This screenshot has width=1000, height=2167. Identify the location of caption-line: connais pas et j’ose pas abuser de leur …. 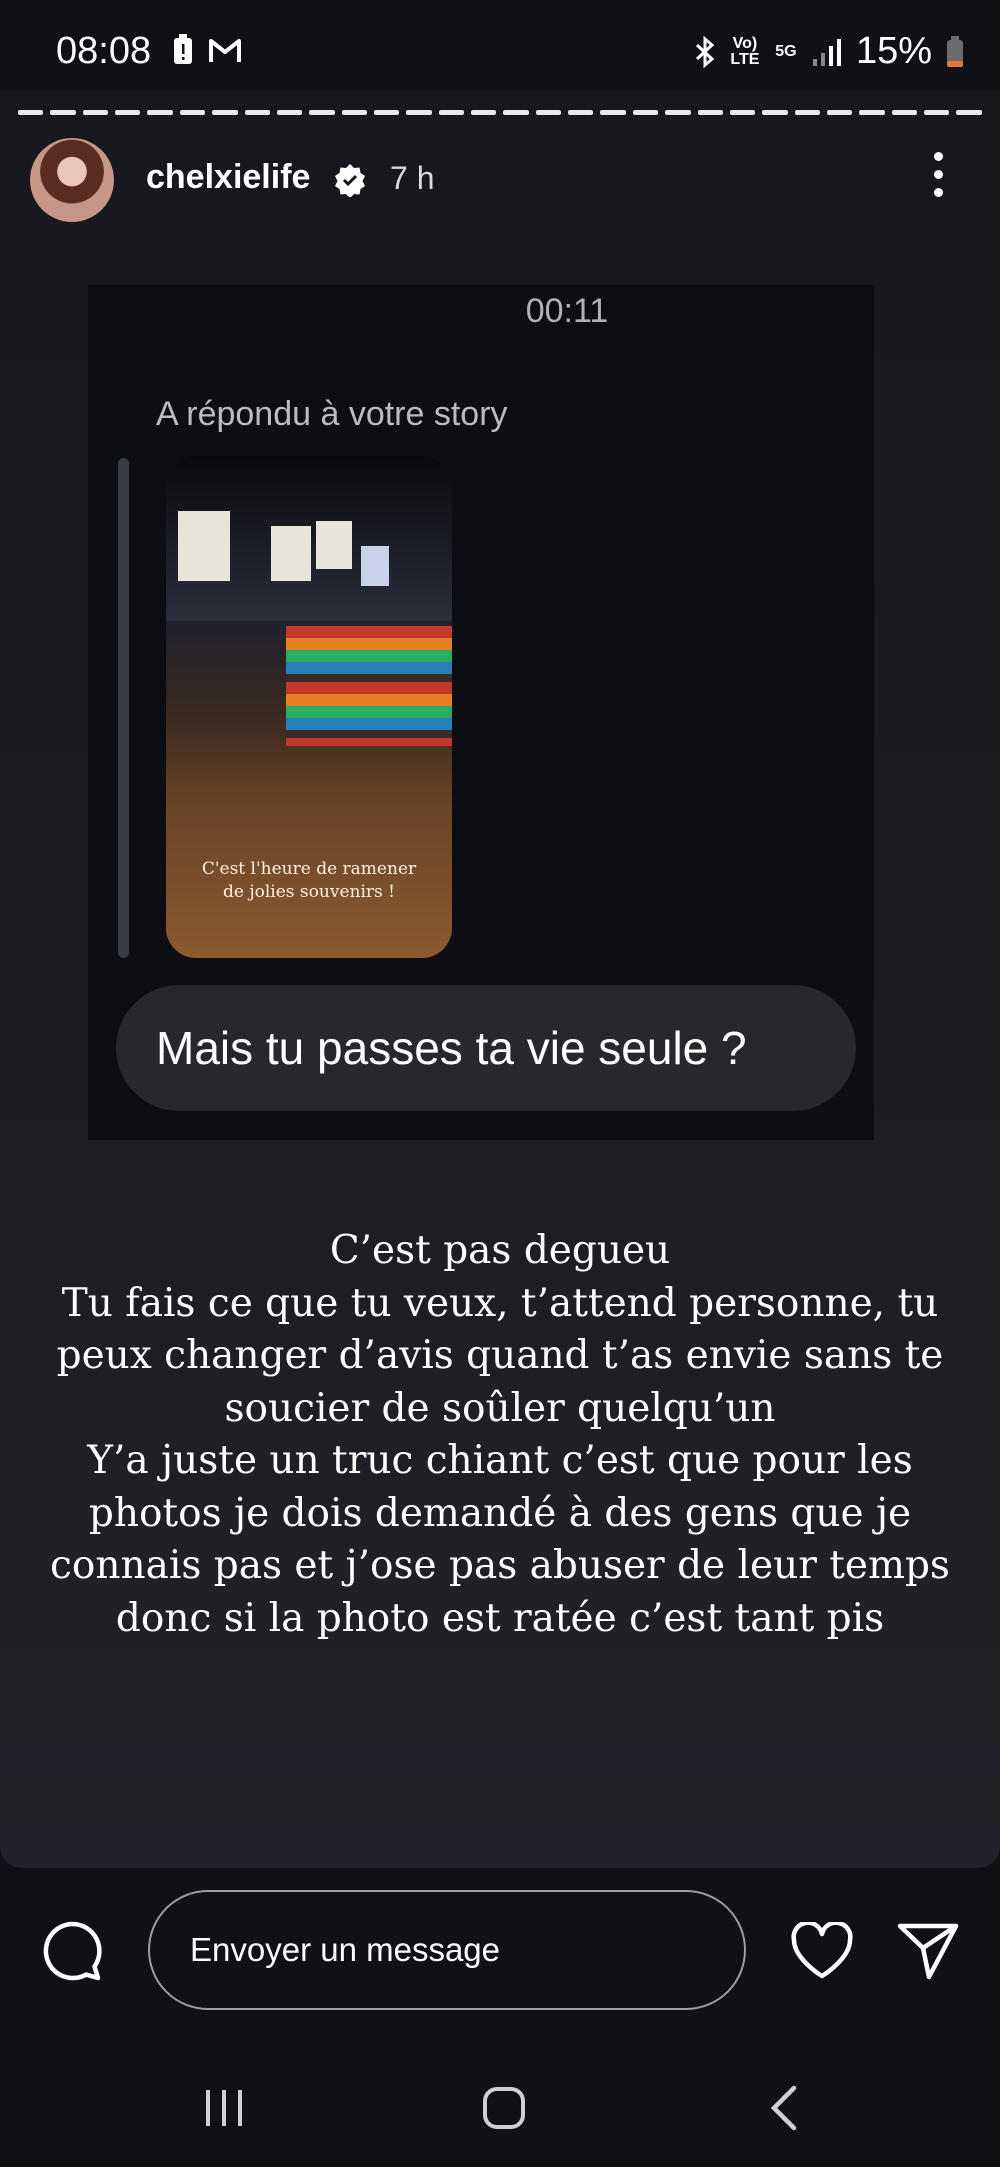
(500, 1565).